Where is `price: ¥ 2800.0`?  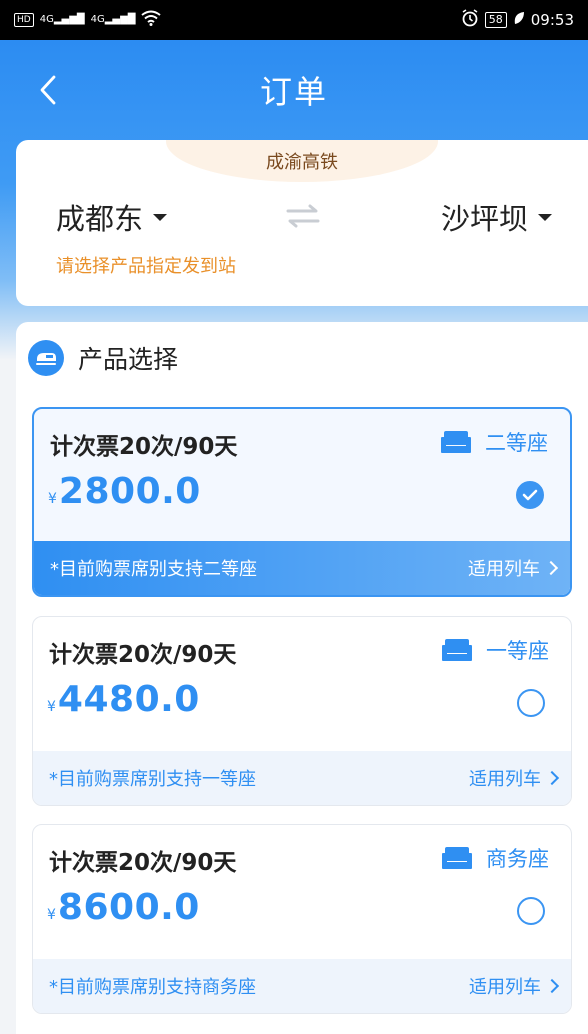 price: ¥ 2800.0 is located at coordinates (124, 491).